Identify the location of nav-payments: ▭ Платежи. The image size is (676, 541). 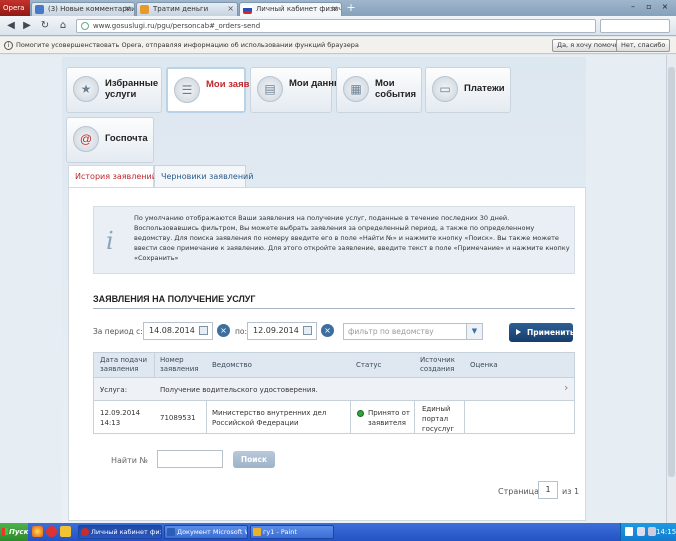
(468, 90).